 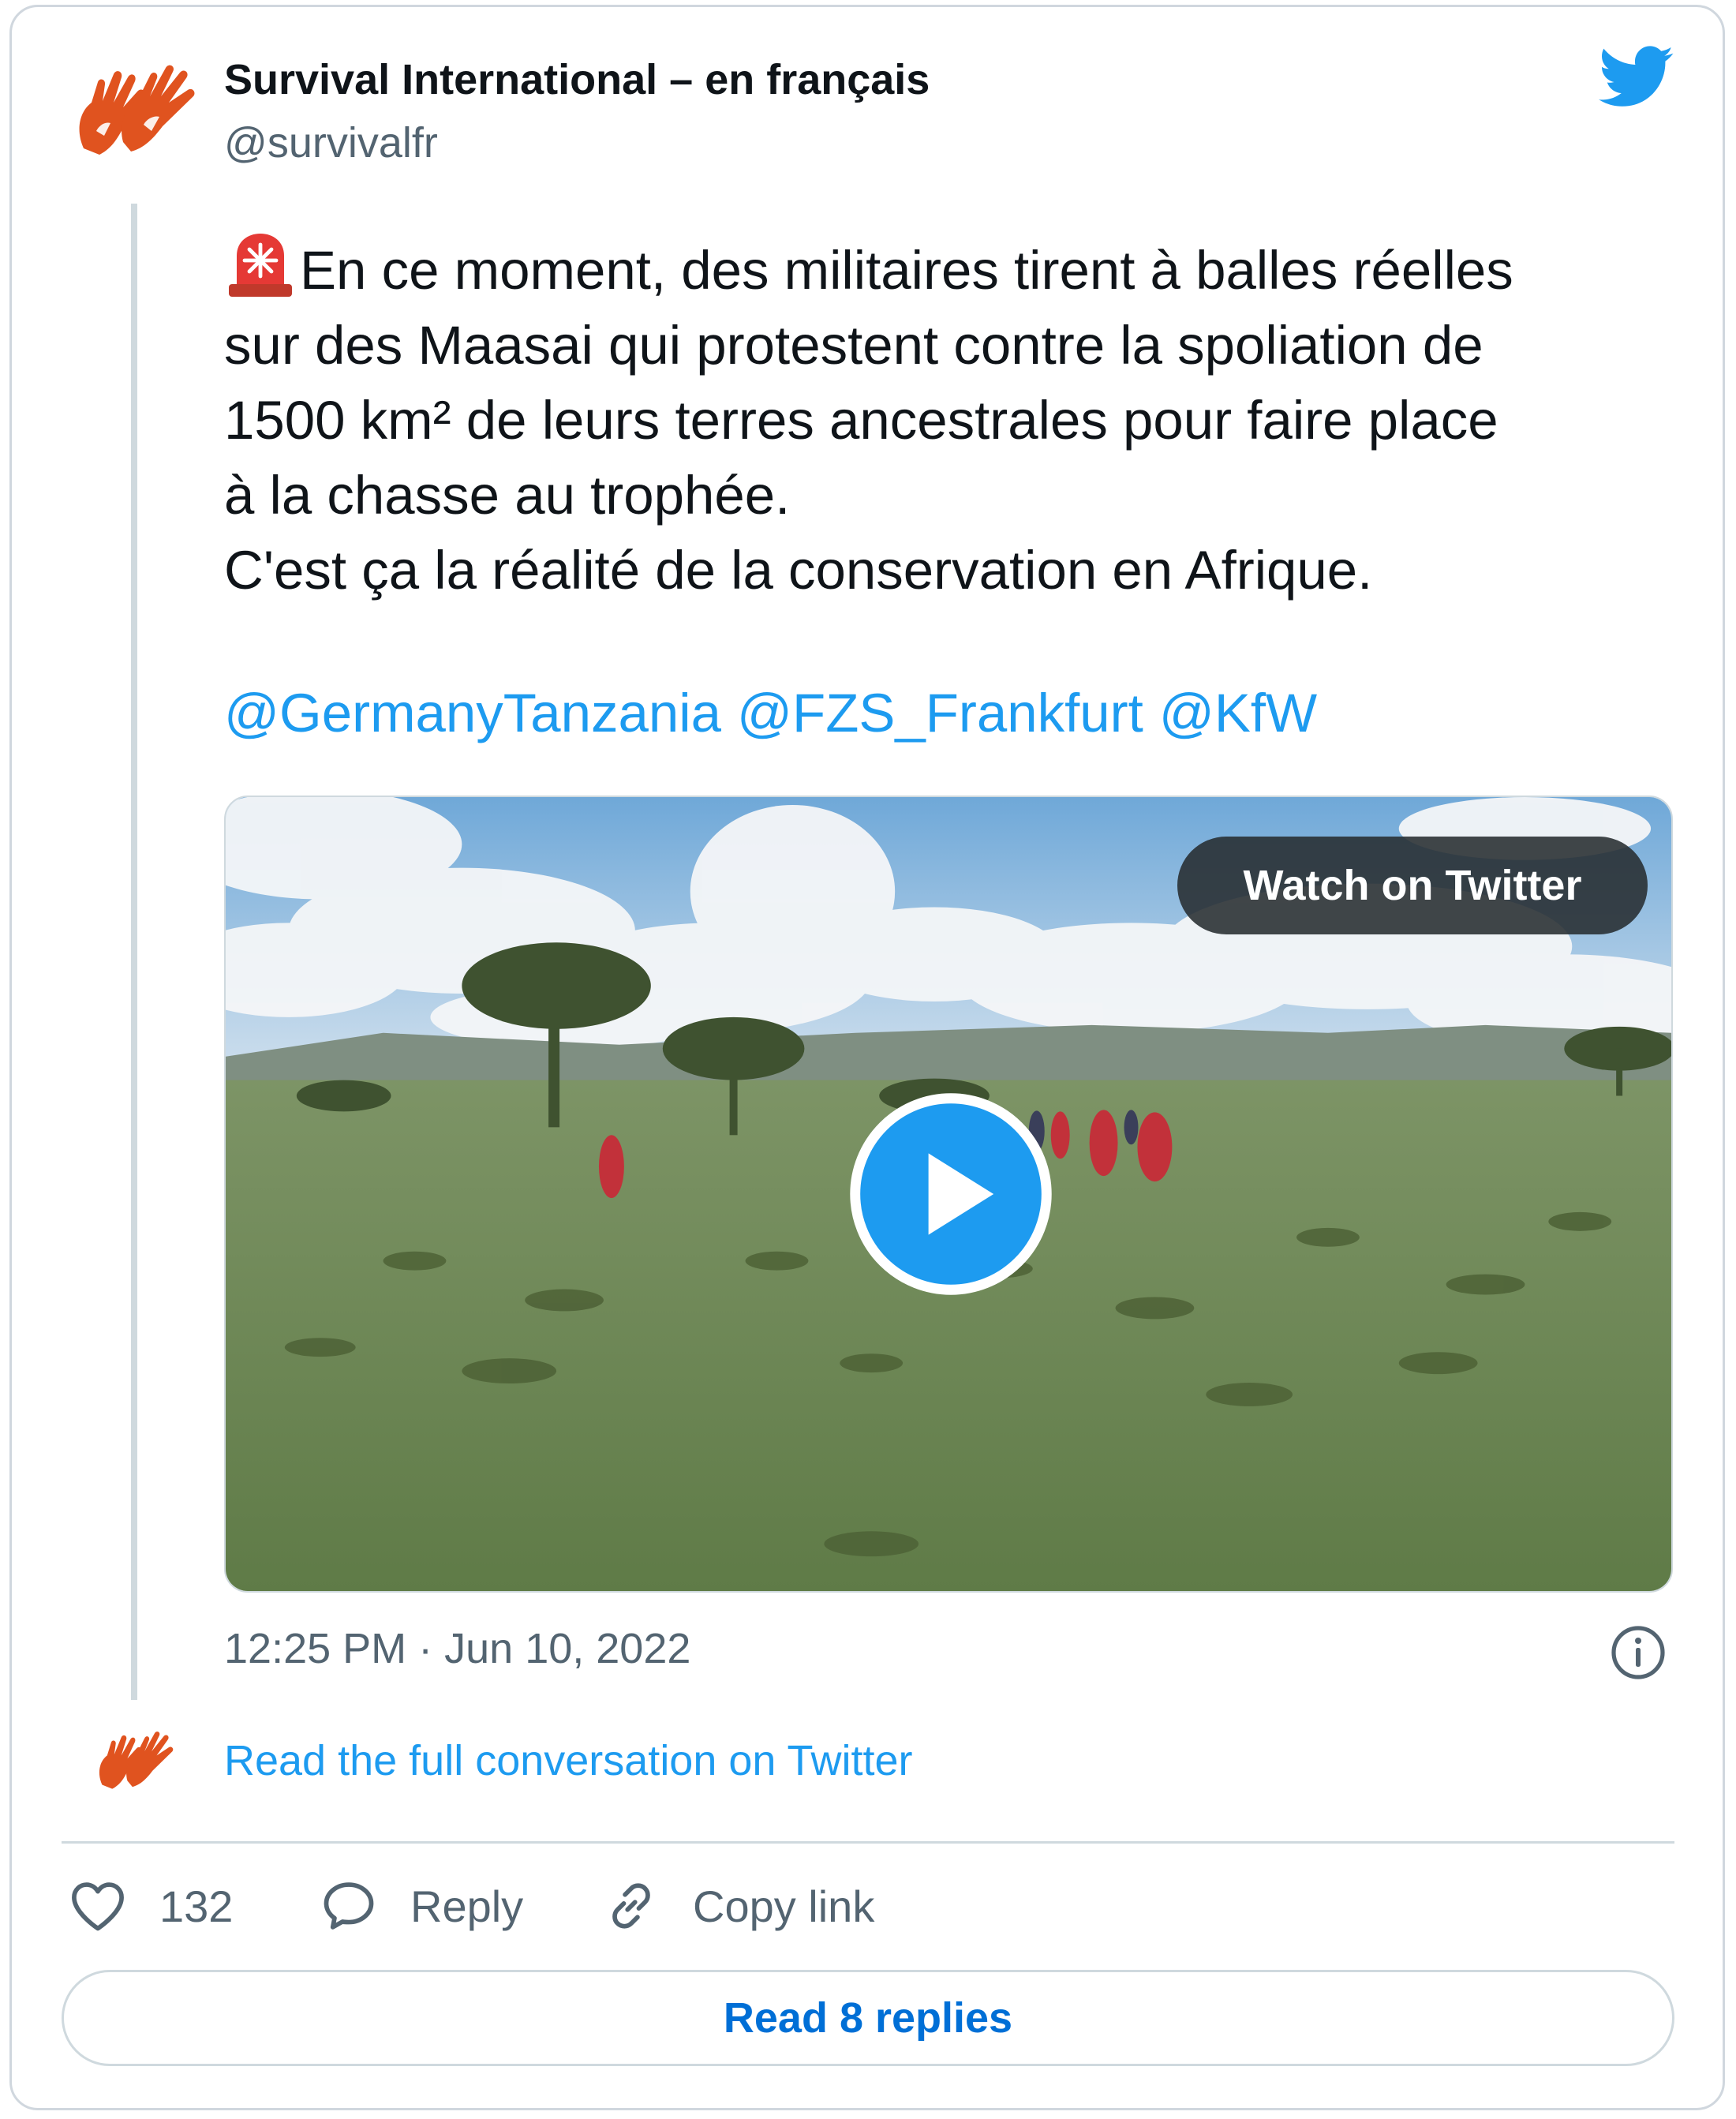 What do you see at coordinates (507, 495) in the screenshot?
I see `tweet-line-4: à la chasse au trophée.` at bounding box center [507, 495].